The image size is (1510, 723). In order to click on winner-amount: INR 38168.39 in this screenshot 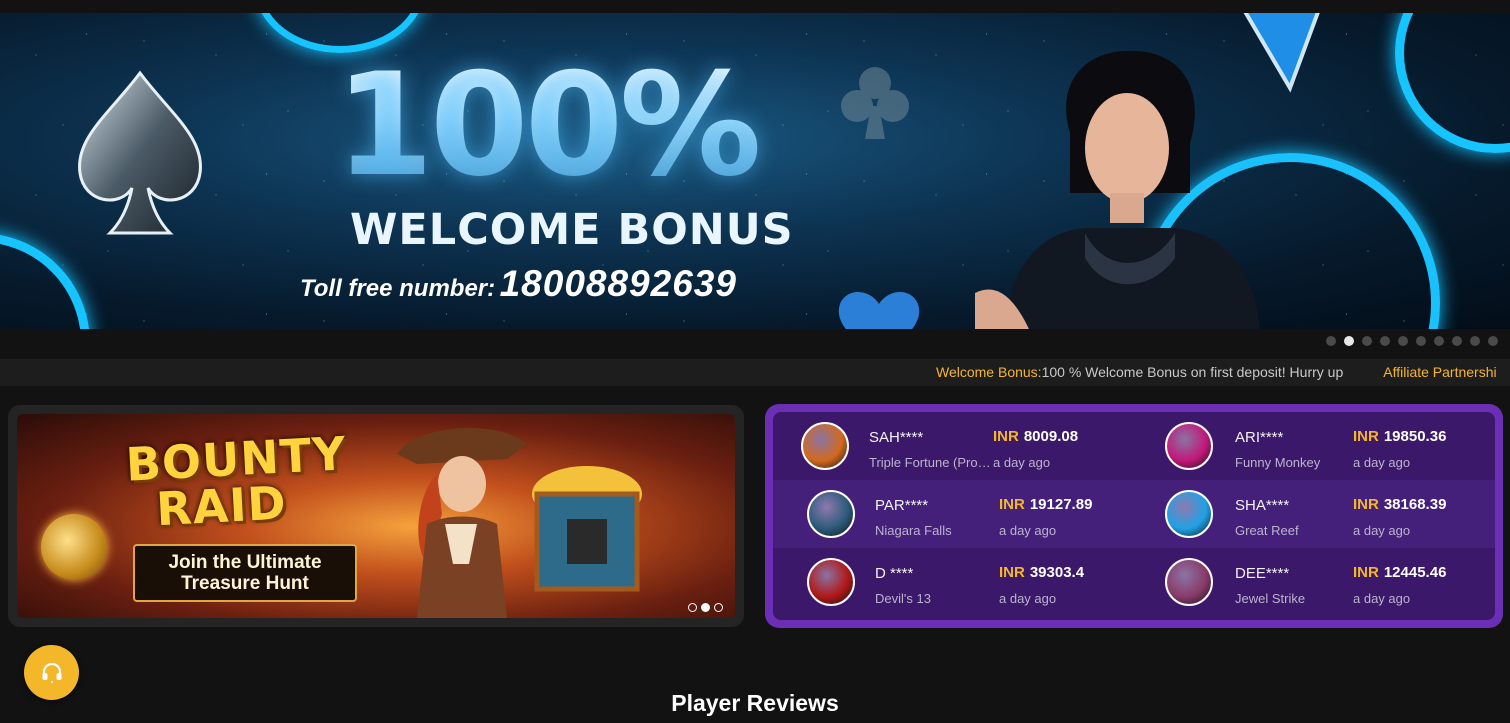, I will do `click(1399, 504)`.